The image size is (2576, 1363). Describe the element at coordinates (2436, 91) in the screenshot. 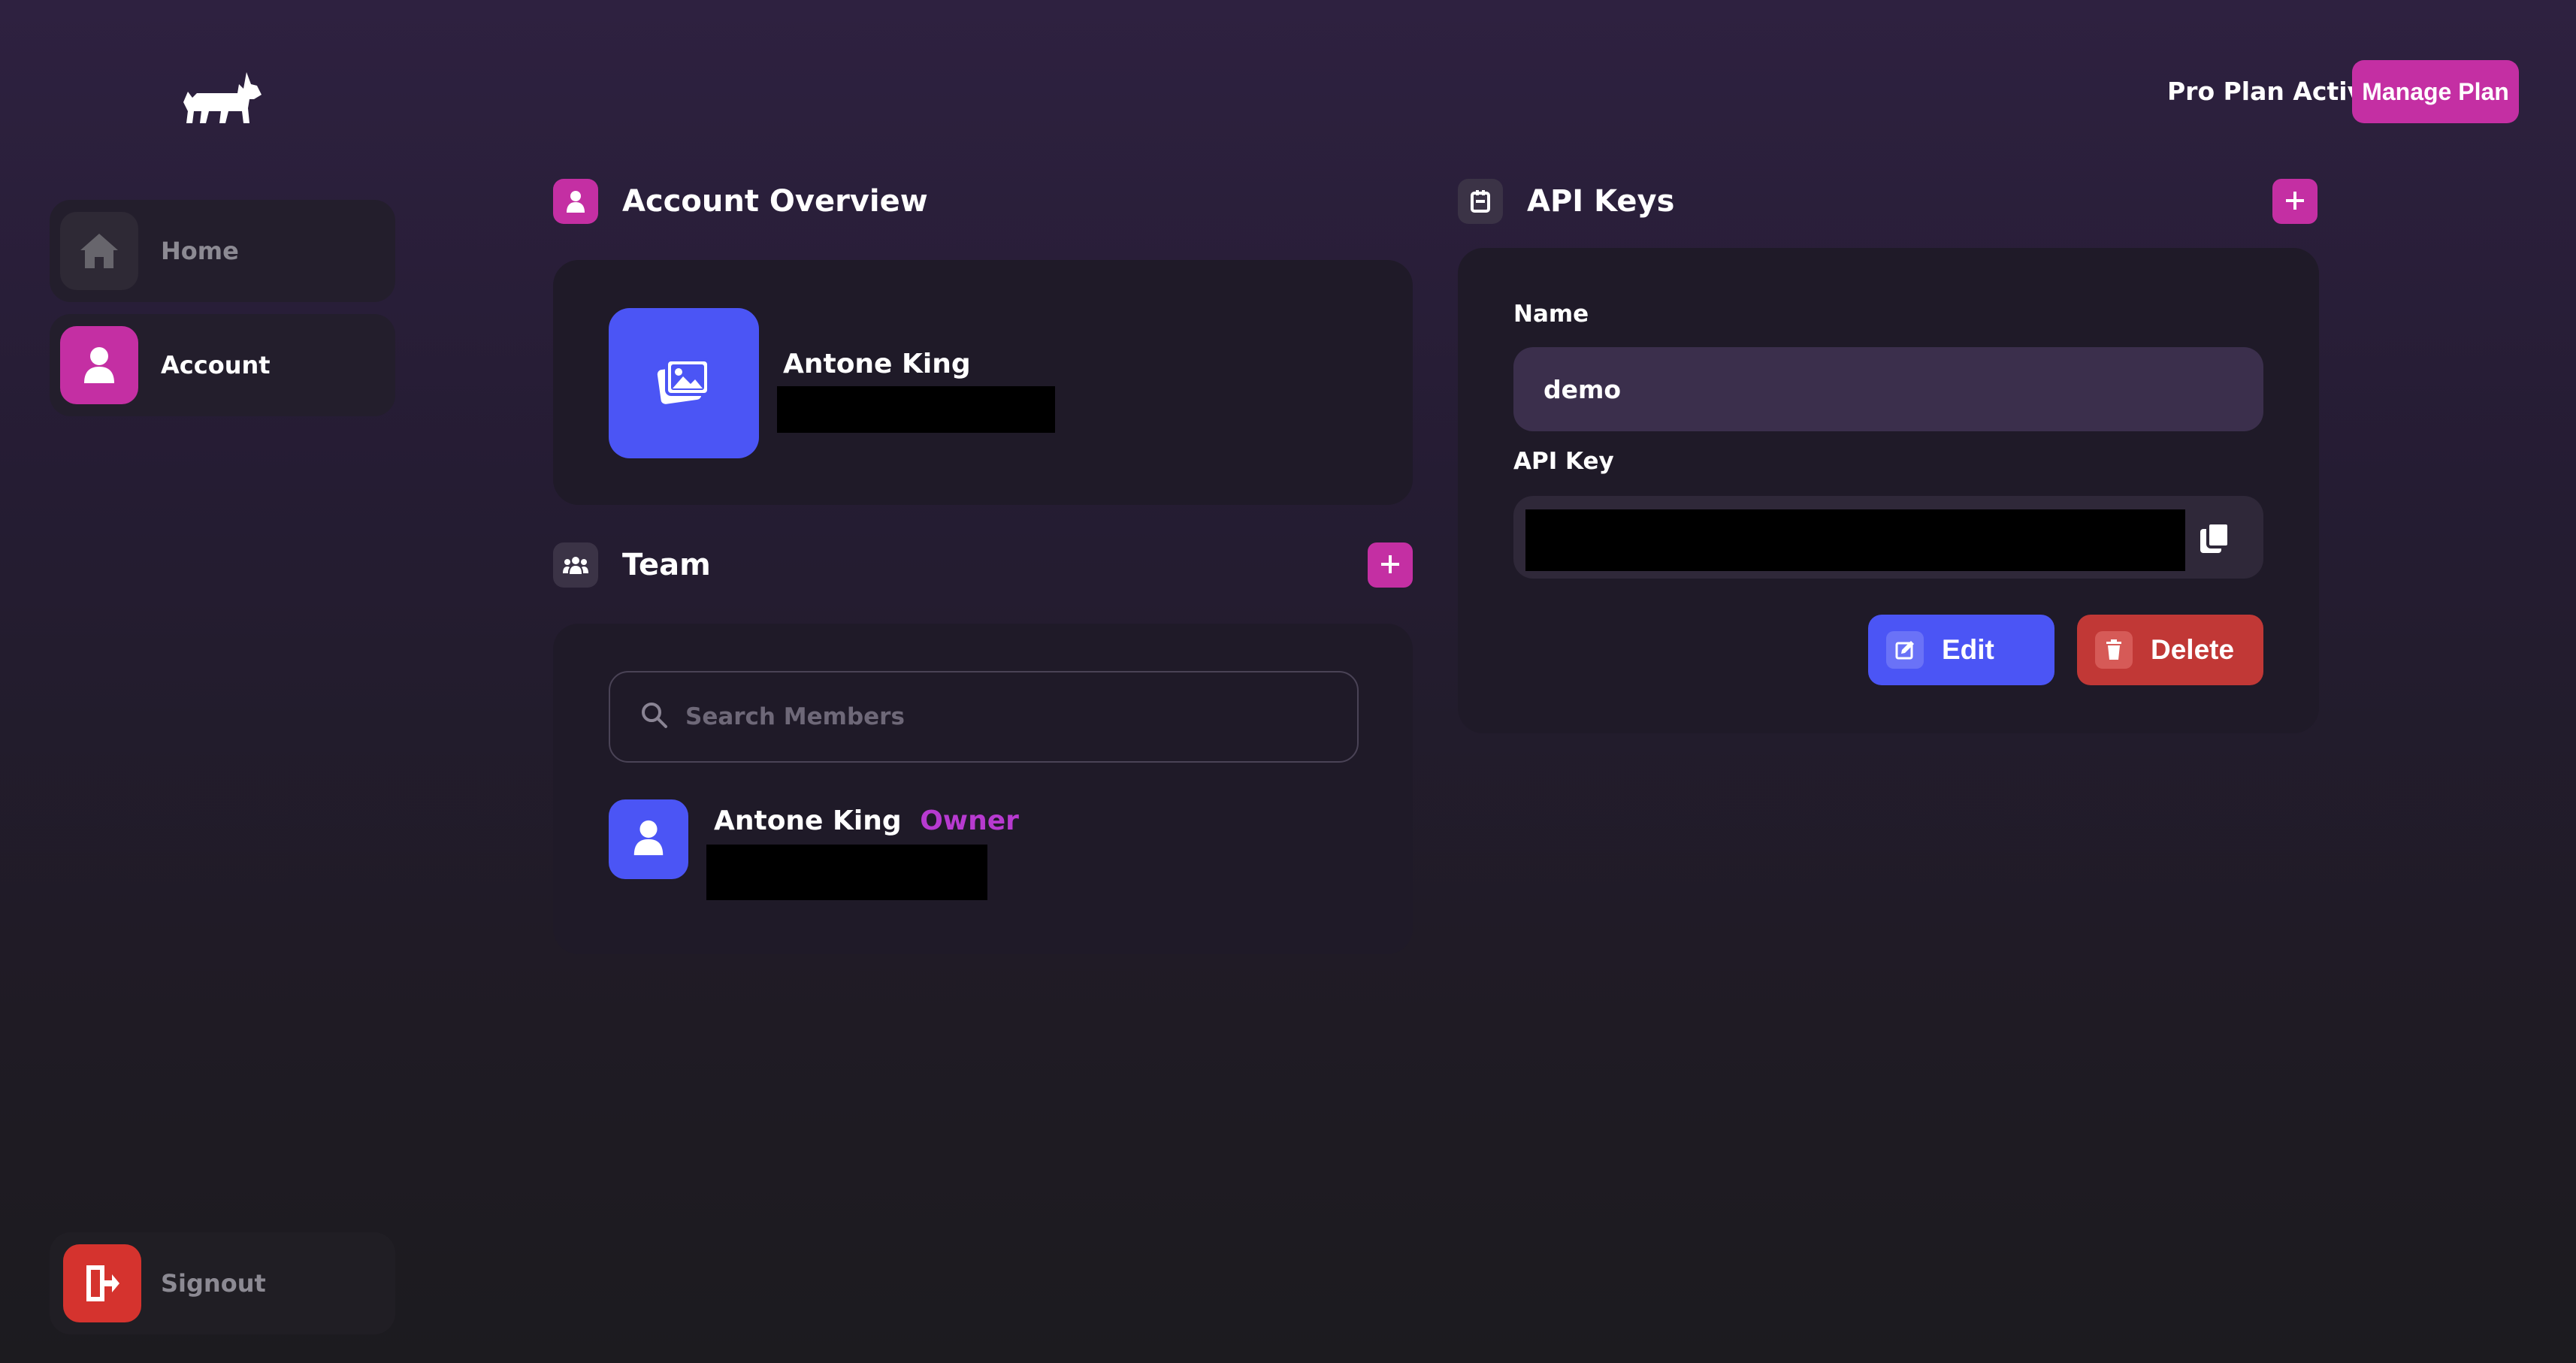

I see `manage-plan-button: Manage Plan` at that location.